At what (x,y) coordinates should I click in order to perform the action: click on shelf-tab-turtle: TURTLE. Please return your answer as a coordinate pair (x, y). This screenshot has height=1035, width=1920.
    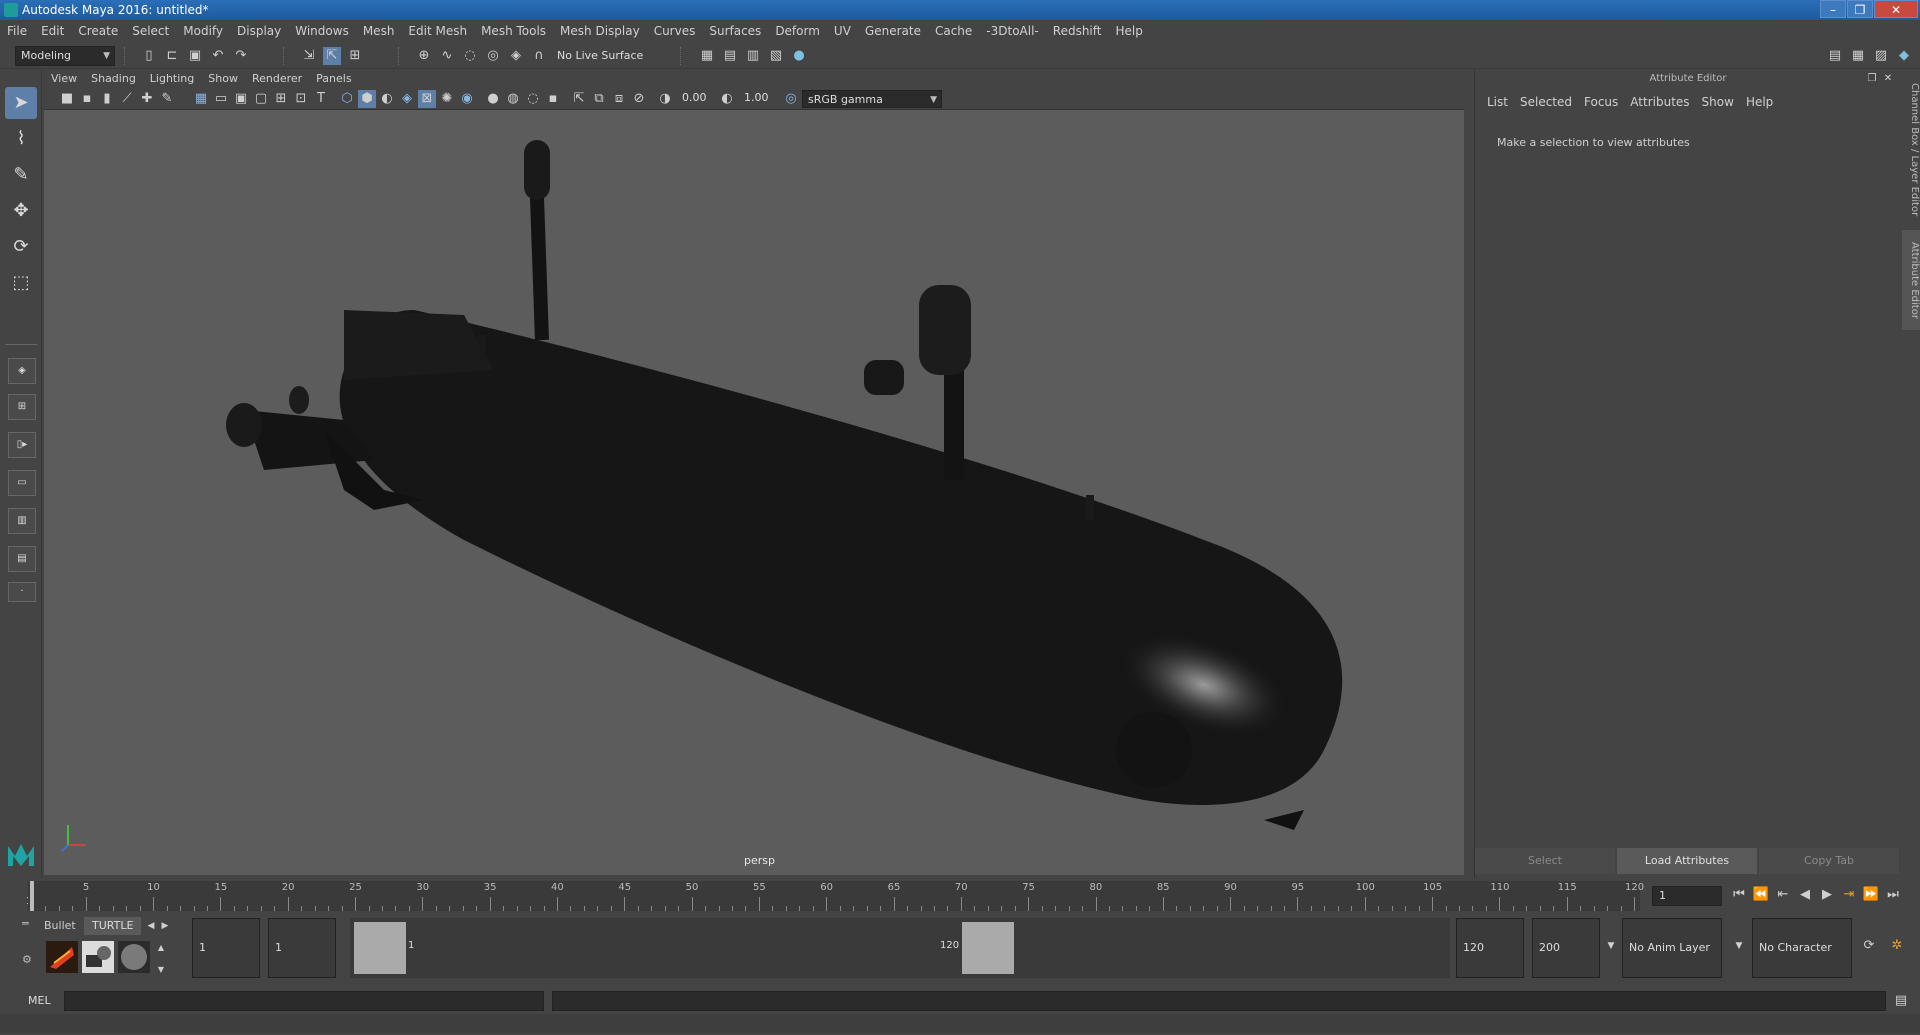
    Looking at the image, I should click on (113, 926).